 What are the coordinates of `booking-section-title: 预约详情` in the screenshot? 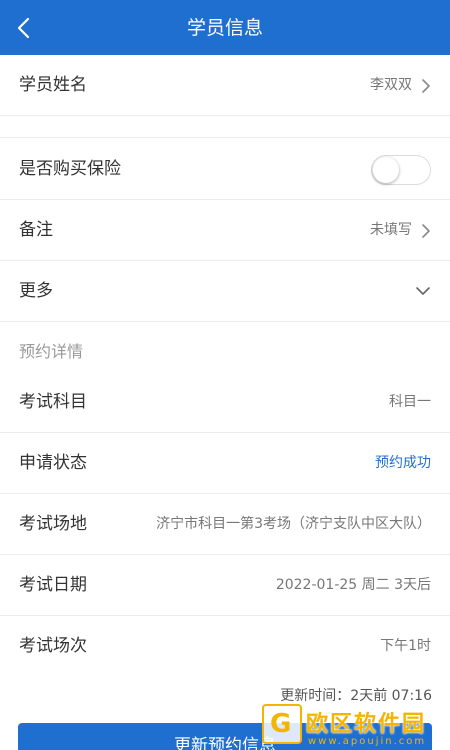 It's located at (51, 351).